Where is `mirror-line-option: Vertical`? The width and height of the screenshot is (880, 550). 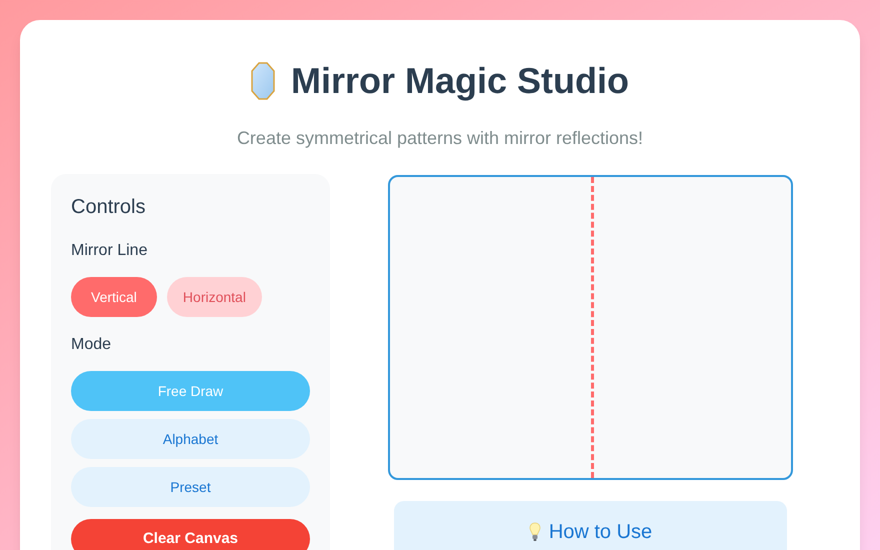 mirror-line-option: Vertical is located at coordinates (114, 297).